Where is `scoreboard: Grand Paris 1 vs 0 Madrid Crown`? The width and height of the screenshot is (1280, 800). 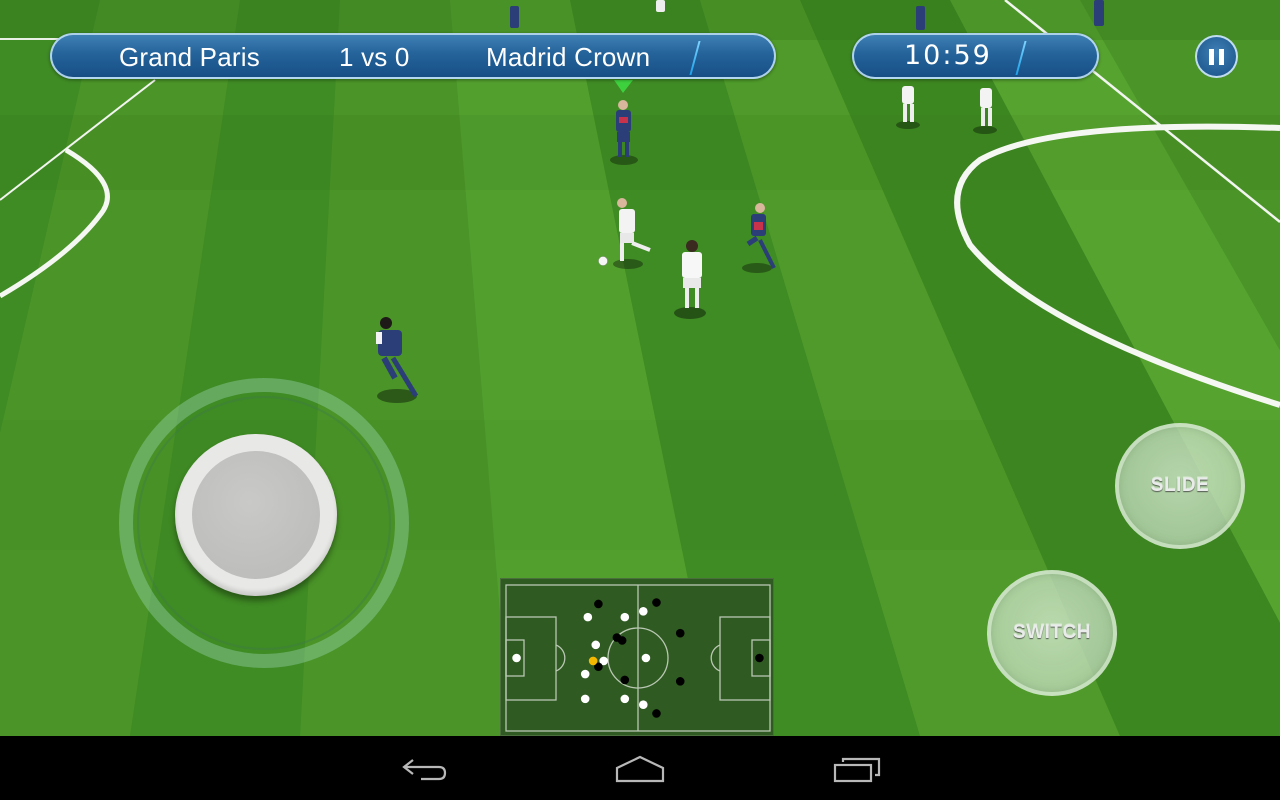
scoreboard: Grand Paris 1 vs 0 Madrid Crown is located at coordinates (413, 56).